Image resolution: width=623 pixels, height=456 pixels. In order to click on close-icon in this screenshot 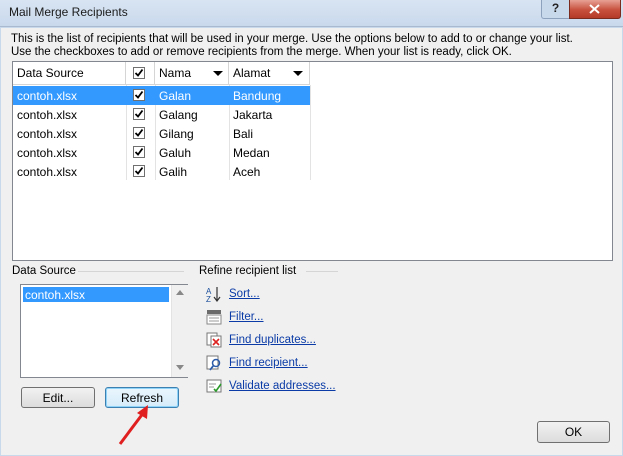, I will do `click(594, 9)`.